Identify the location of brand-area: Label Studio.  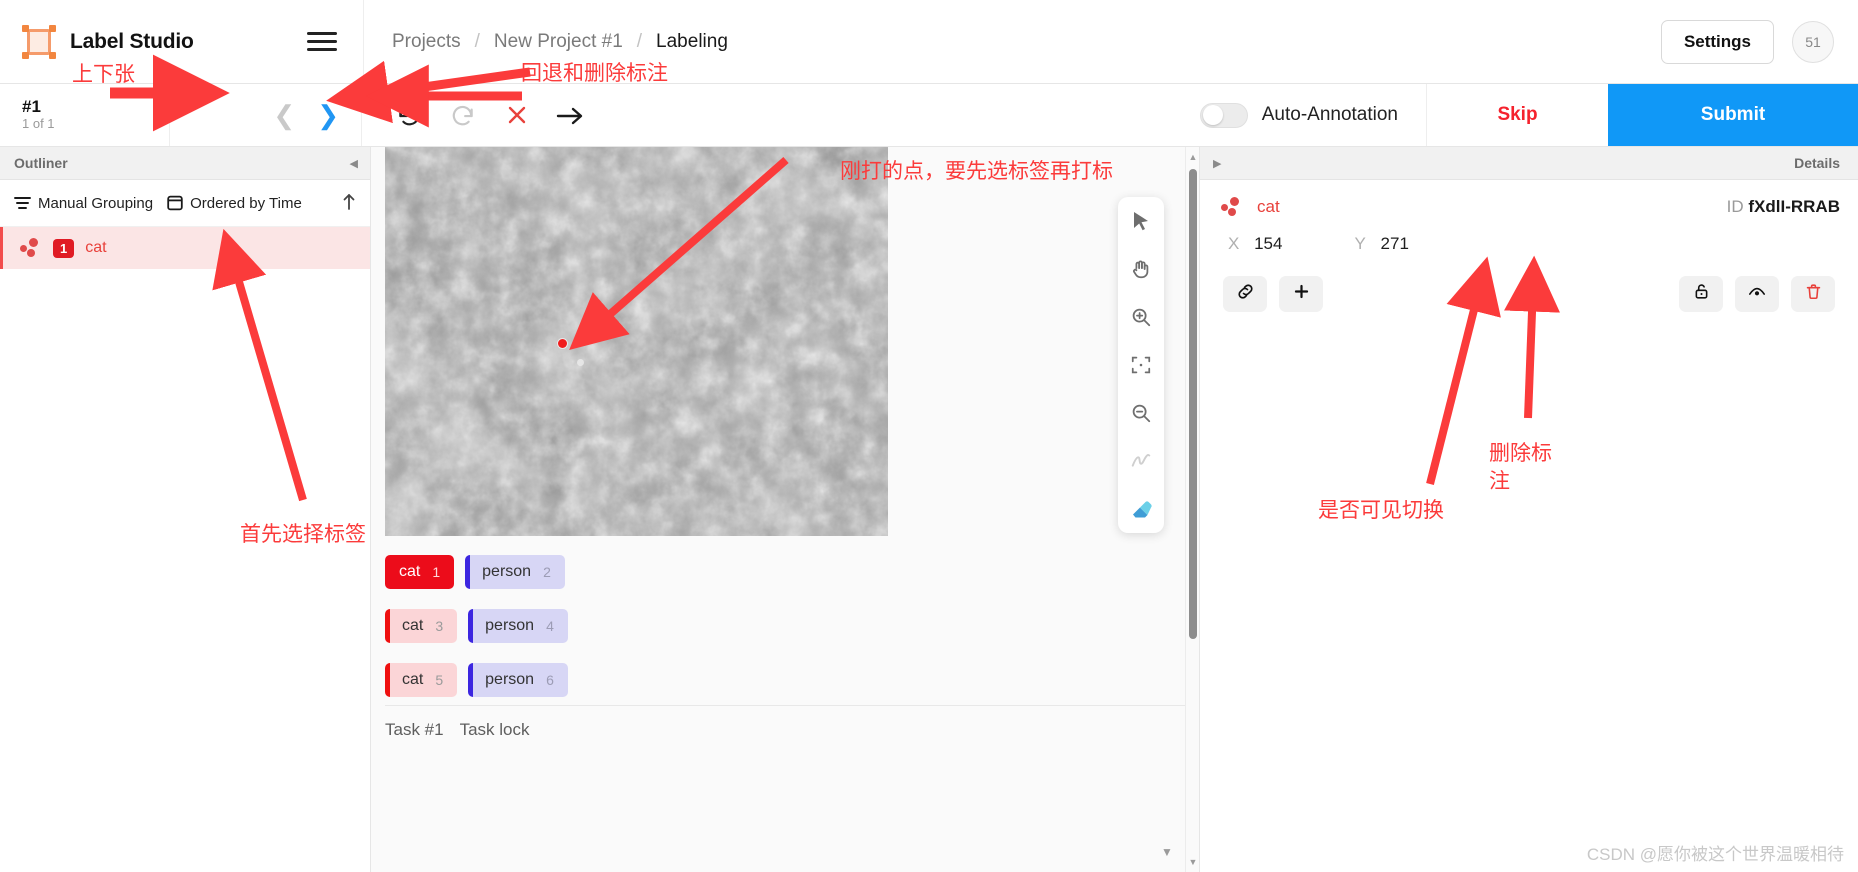
(182, 42).